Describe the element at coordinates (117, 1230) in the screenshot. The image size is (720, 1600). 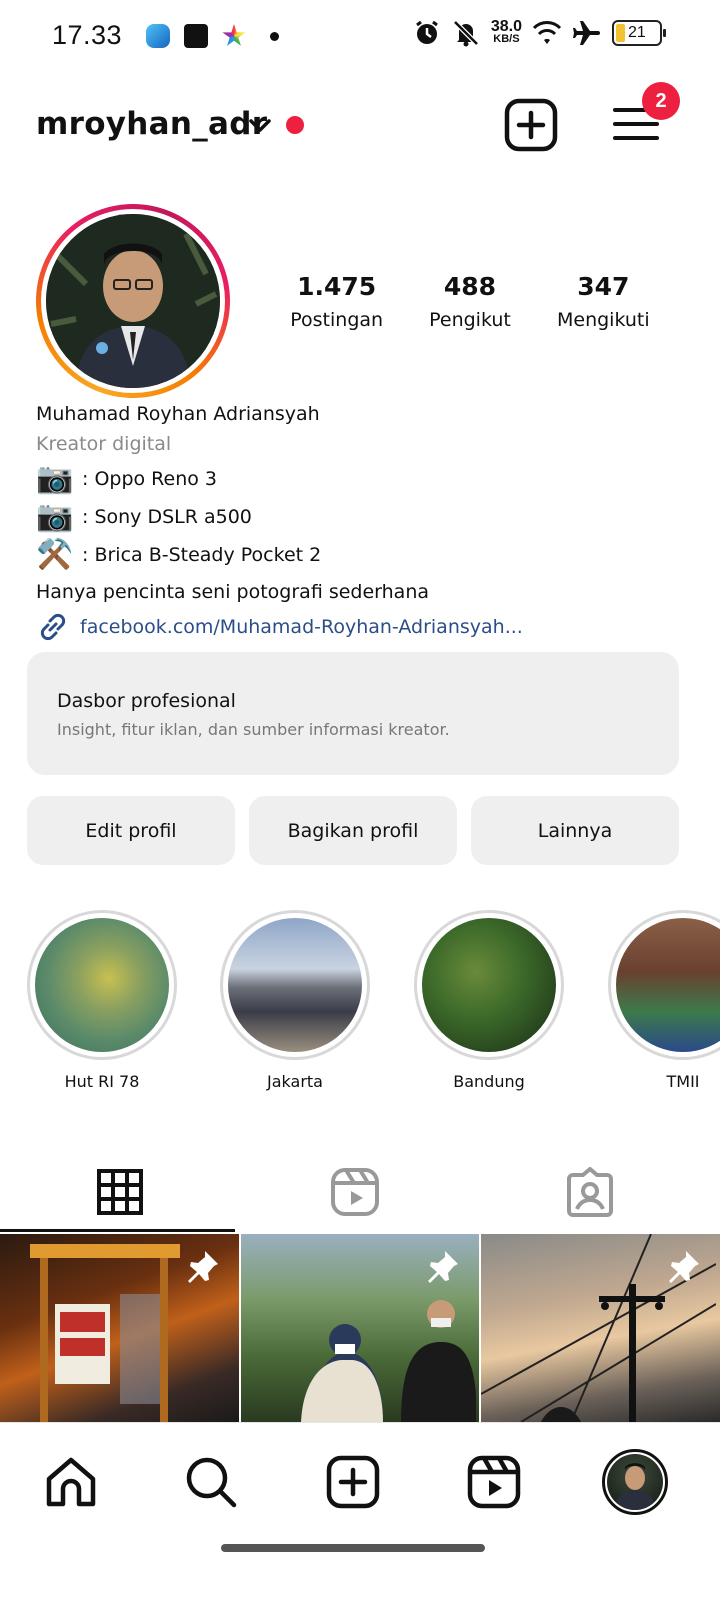
I see `active-tab-indicator` at that location.